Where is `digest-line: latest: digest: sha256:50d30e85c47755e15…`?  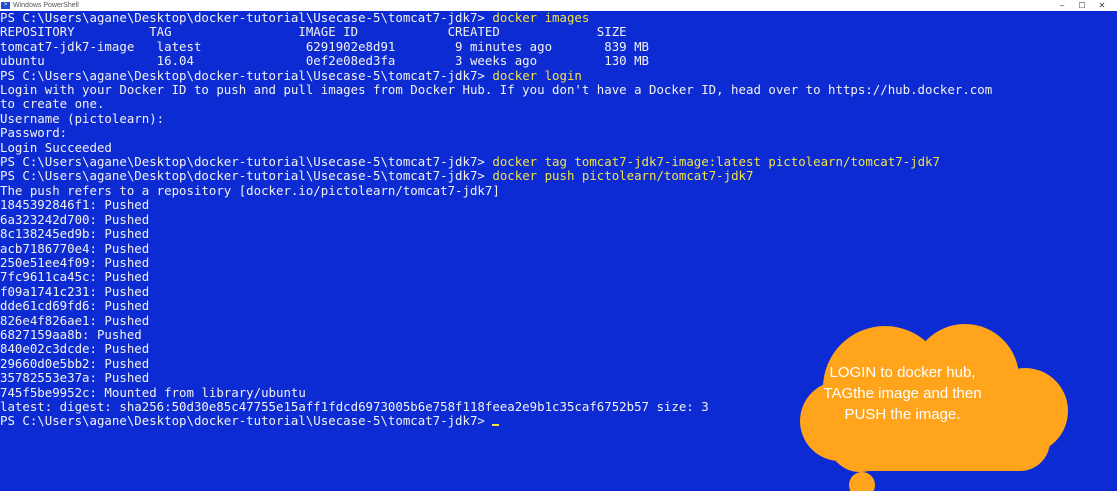 digest-line: latest: digest: sha256:50d30e85c47755e15… is located at coordinates (354, 406).